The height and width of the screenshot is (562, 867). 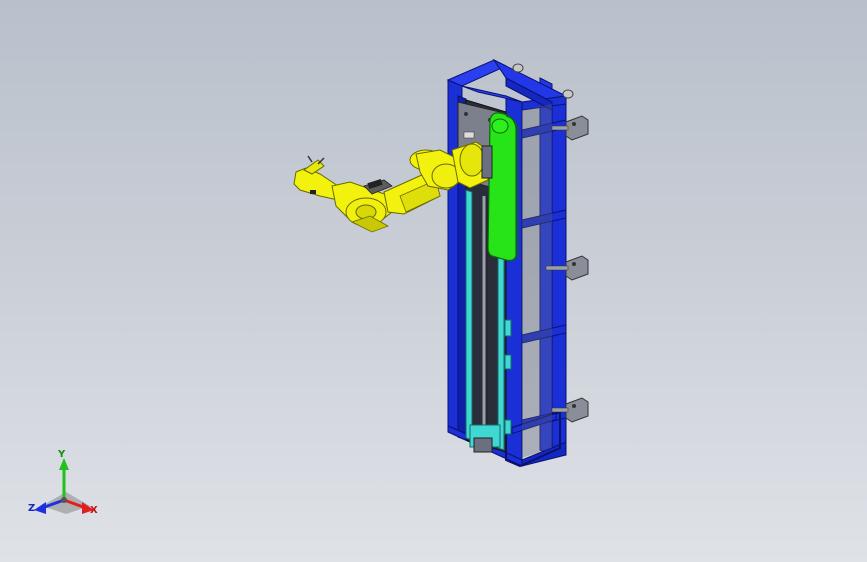 What do you see at coordinates (518, 68) in the screenshot?
I see `top-knob-left` at bounding box center [518, 68].